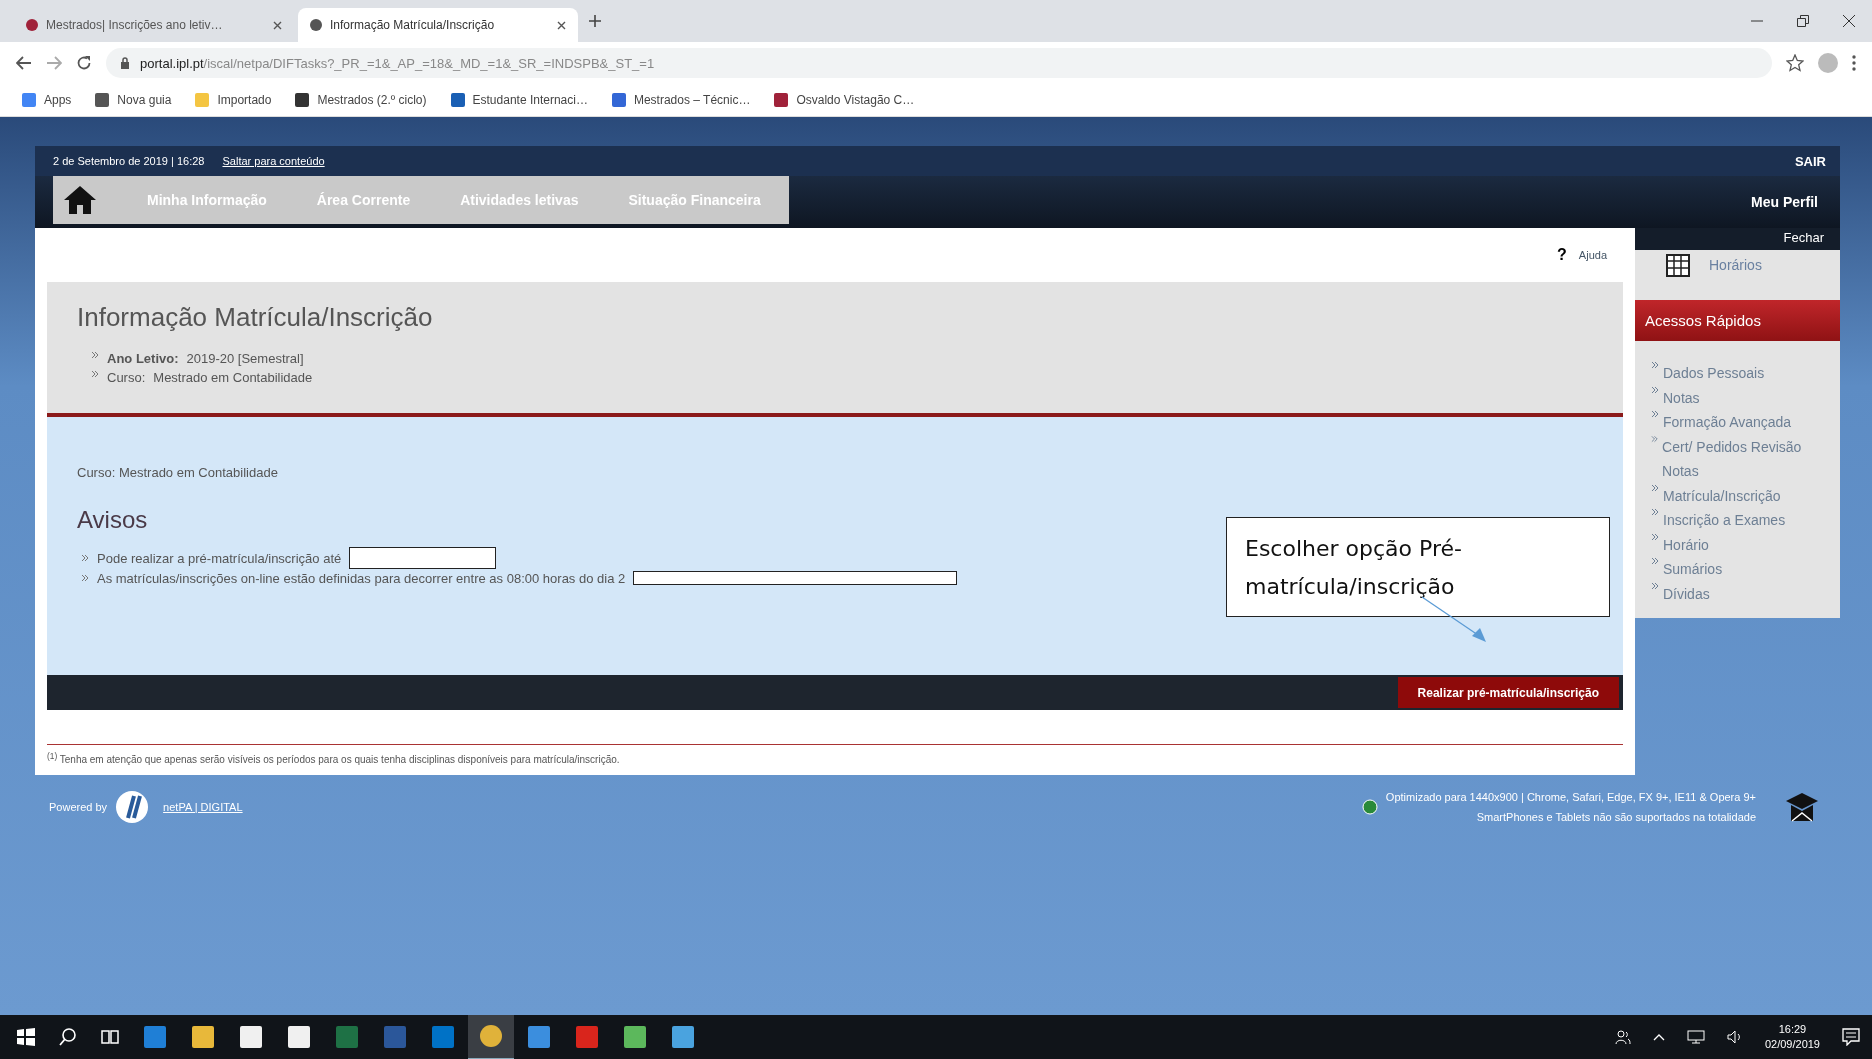 The width and height of the screenshot is (1872, 1059). Describe the element at coordinates (26, 1037) in the screenshot. I see `windows-icon` at that location.